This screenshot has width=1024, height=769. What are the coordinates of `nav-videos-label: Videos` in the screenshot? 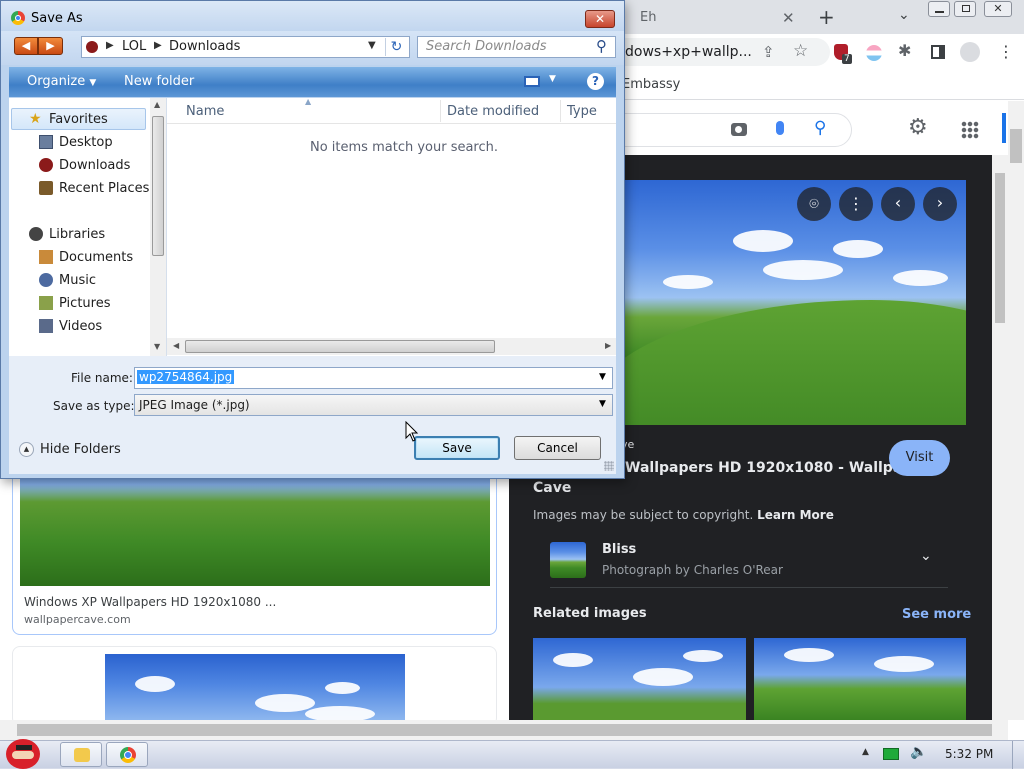 It's located at (81, 326).